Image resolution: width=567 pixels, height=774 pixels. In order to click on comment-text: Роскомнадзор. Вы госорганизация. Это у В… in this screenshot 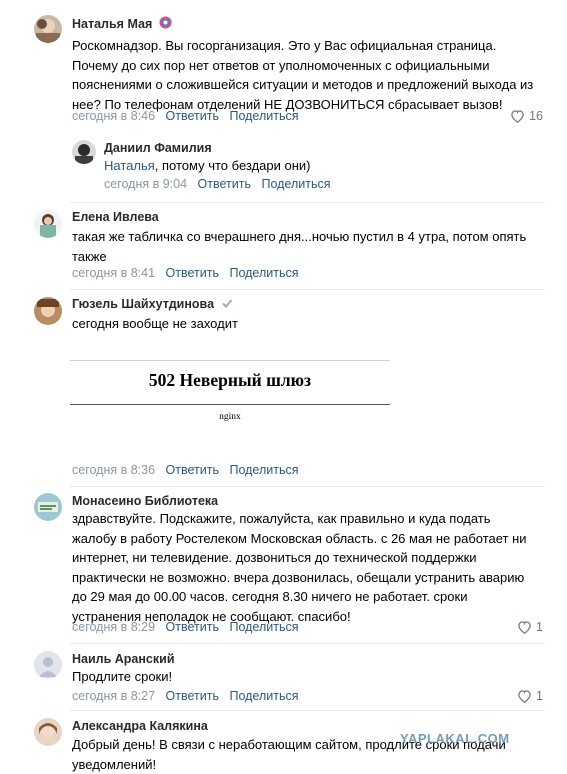, I will do `click(303, 75)`.